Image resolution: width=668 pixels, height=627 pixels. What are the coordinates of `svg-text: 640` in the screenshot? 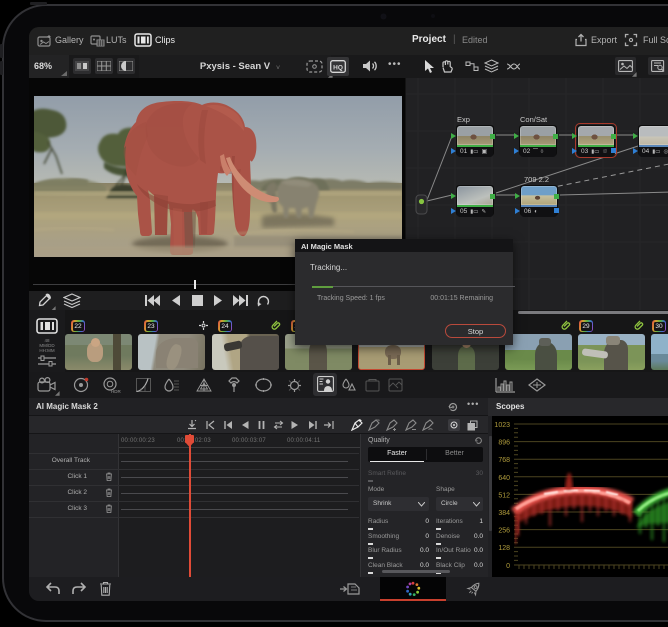 It's located at (504, 478).